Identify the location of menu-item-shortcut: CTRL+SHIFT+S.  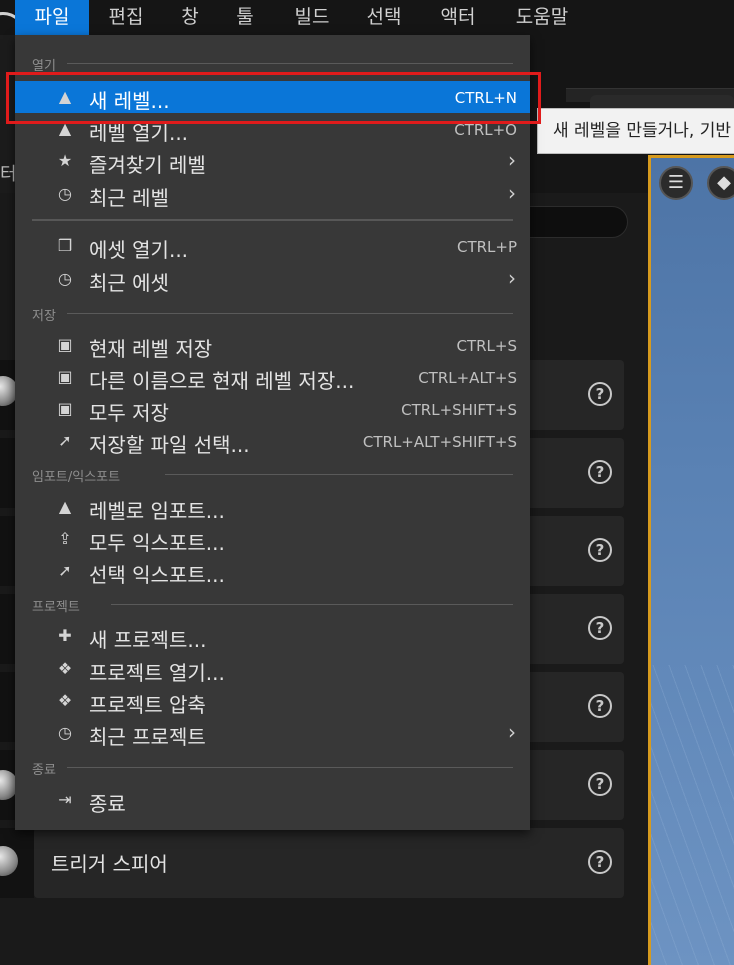
(459, 410).